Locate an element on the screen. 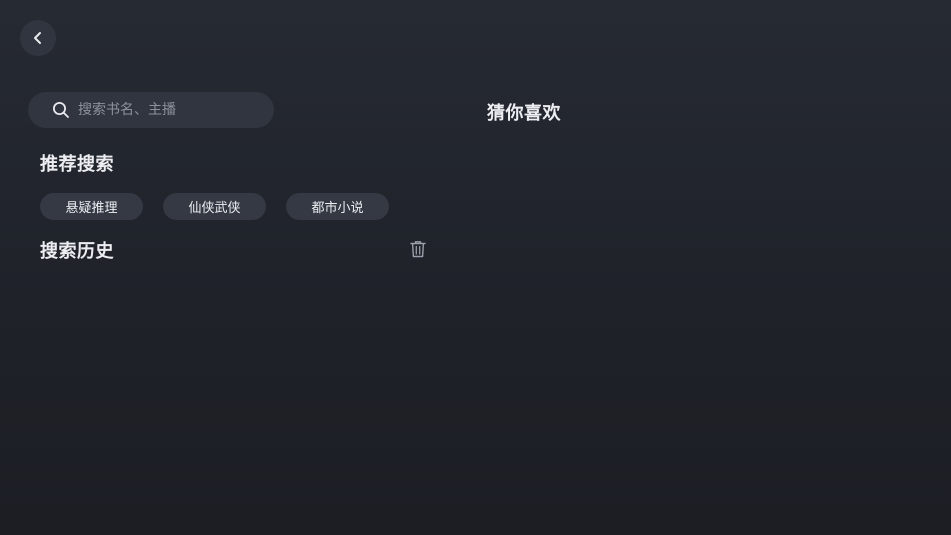  search-box is located at coordinates (151, 110).